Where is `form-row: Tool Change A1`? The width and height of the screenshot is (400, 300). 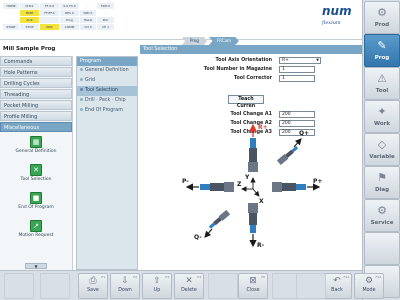 form-row: Tool Change A1 is located at coordinates (206, 114).